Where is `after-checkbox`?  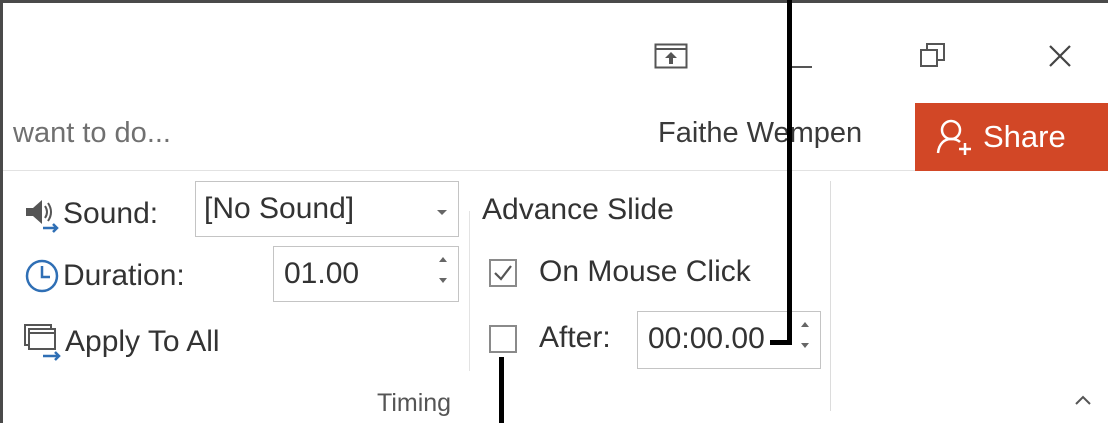
after-checkbox is located at coordinates (503, 339).